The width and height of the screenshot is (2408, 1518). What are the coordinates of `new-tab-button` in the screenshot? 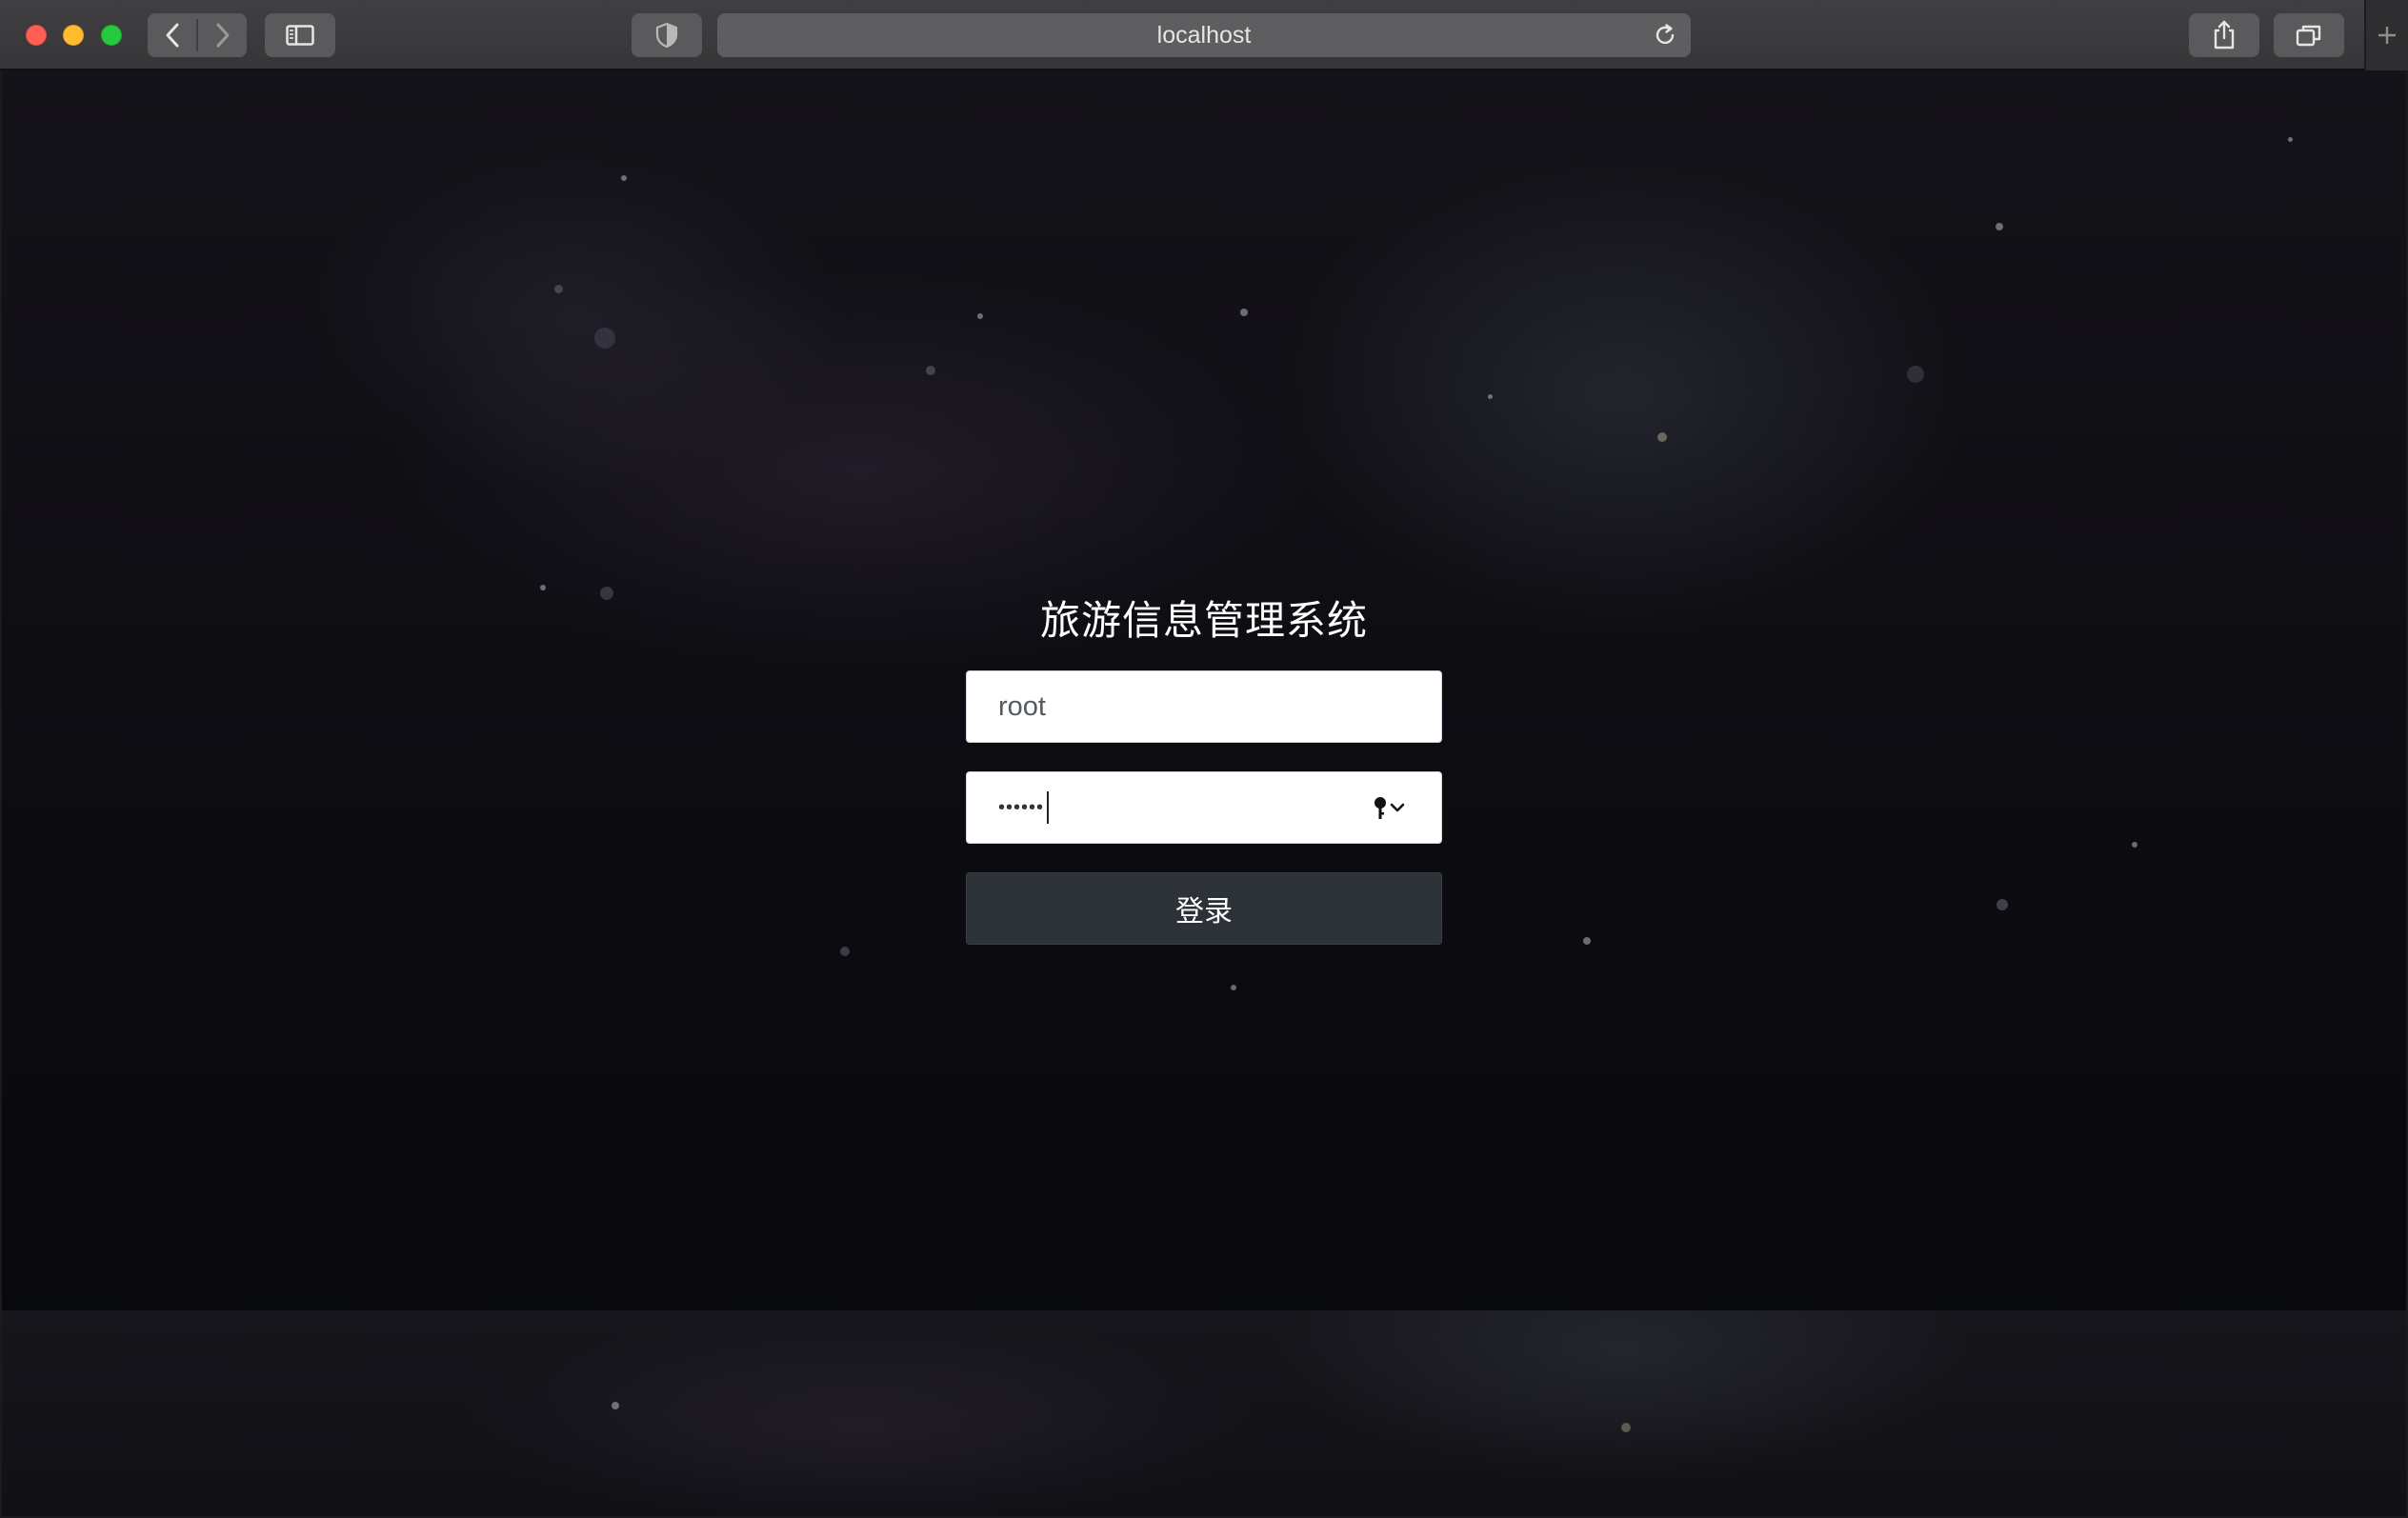 It's located at (2386, 35).